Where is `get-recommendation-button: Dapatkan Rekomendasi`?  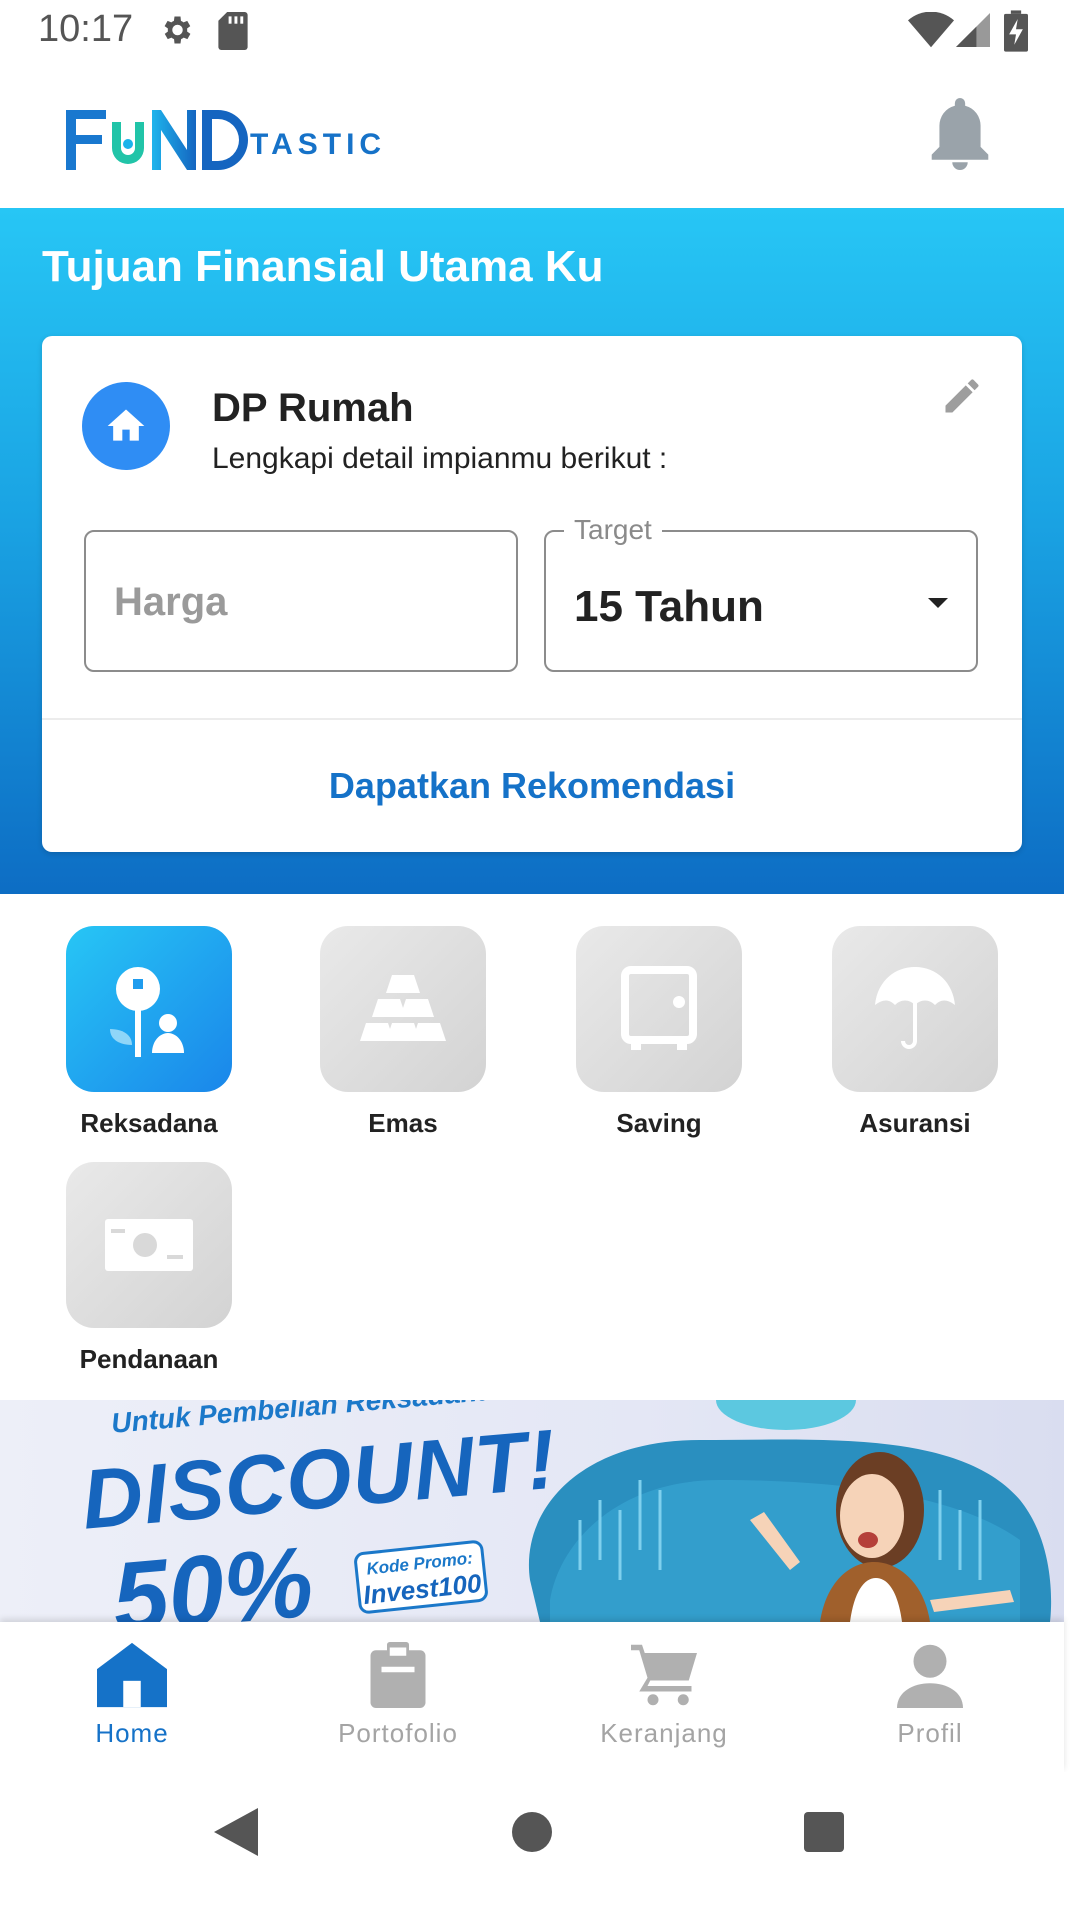
get-recommendation-button: Dapatkan Rekomendasi is located at coordinates (532, 786).